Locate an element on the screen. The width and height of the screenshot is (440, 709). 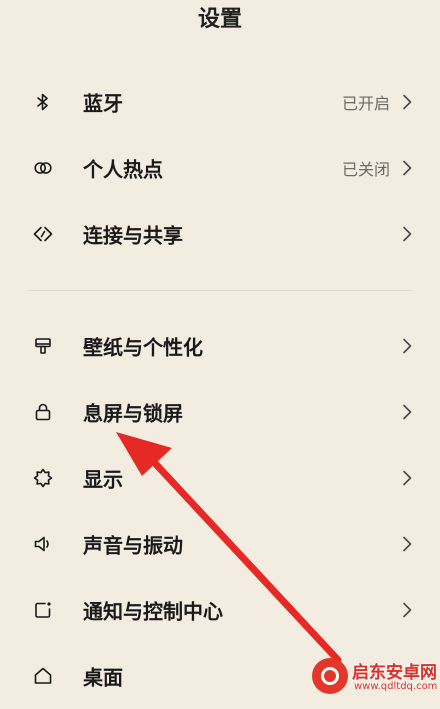
share-connect-icon is located at coordinates (43, 234).